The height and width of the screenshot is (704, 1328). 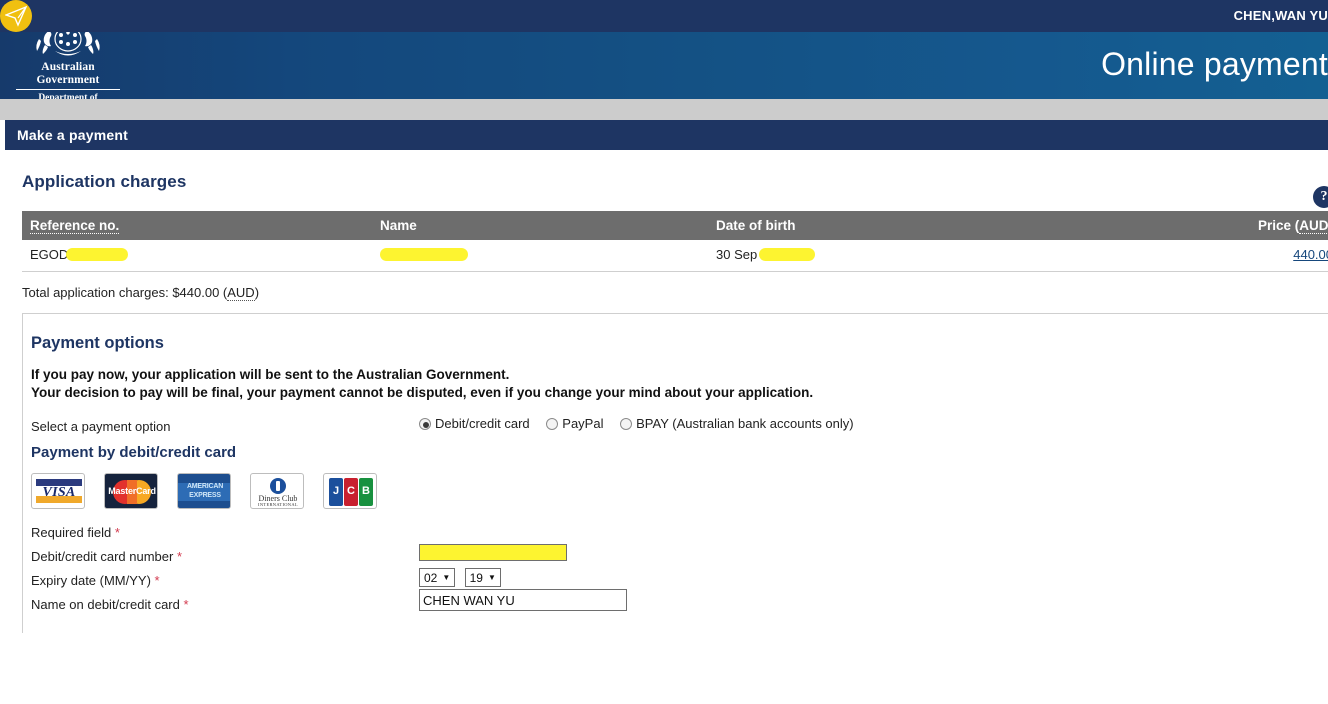 What do you see at coordinates (437, 577) in the screenshot?
I see `expiry-month-select: 02 ▼` at bounding box center [437, 577].